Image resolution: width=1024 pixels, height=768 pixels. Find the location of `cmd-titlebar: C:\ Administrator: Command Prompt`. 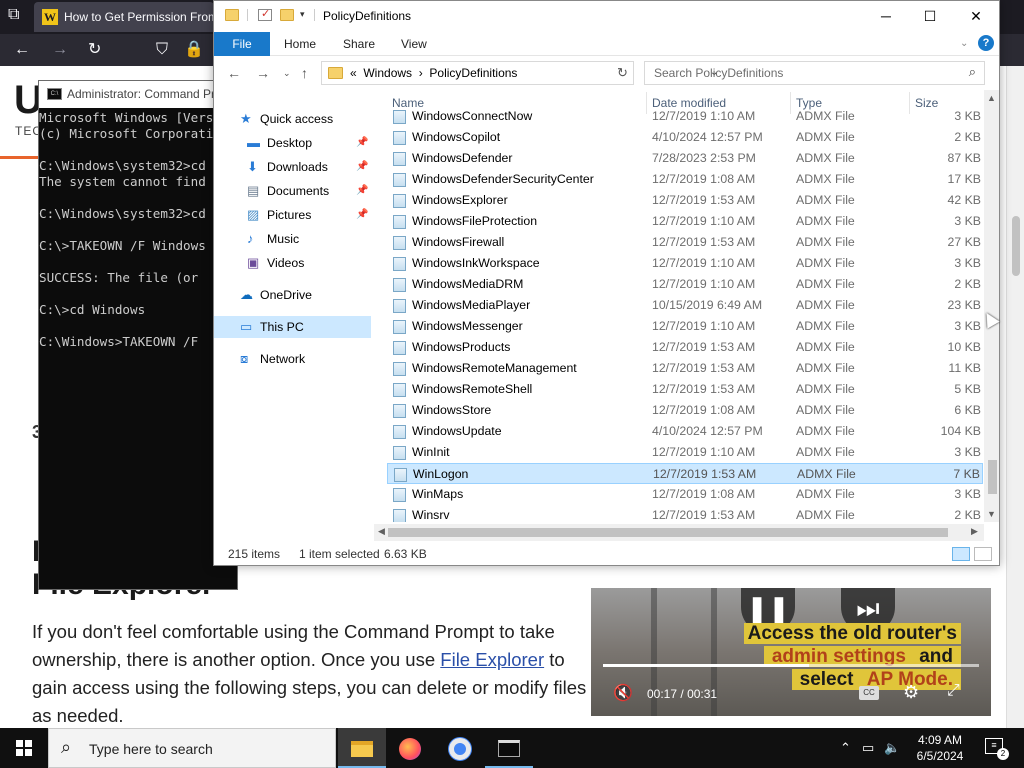

cmd-titlebar: C:\ Administrator: Command Prompt is located at coordinates (138, 94).